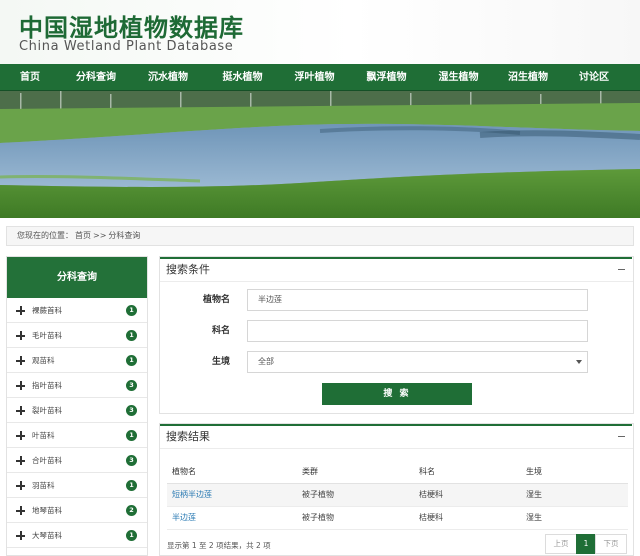 This screenshot has width=640, height=556. I want to click on column-header-family: 科名, so click(467, 472).